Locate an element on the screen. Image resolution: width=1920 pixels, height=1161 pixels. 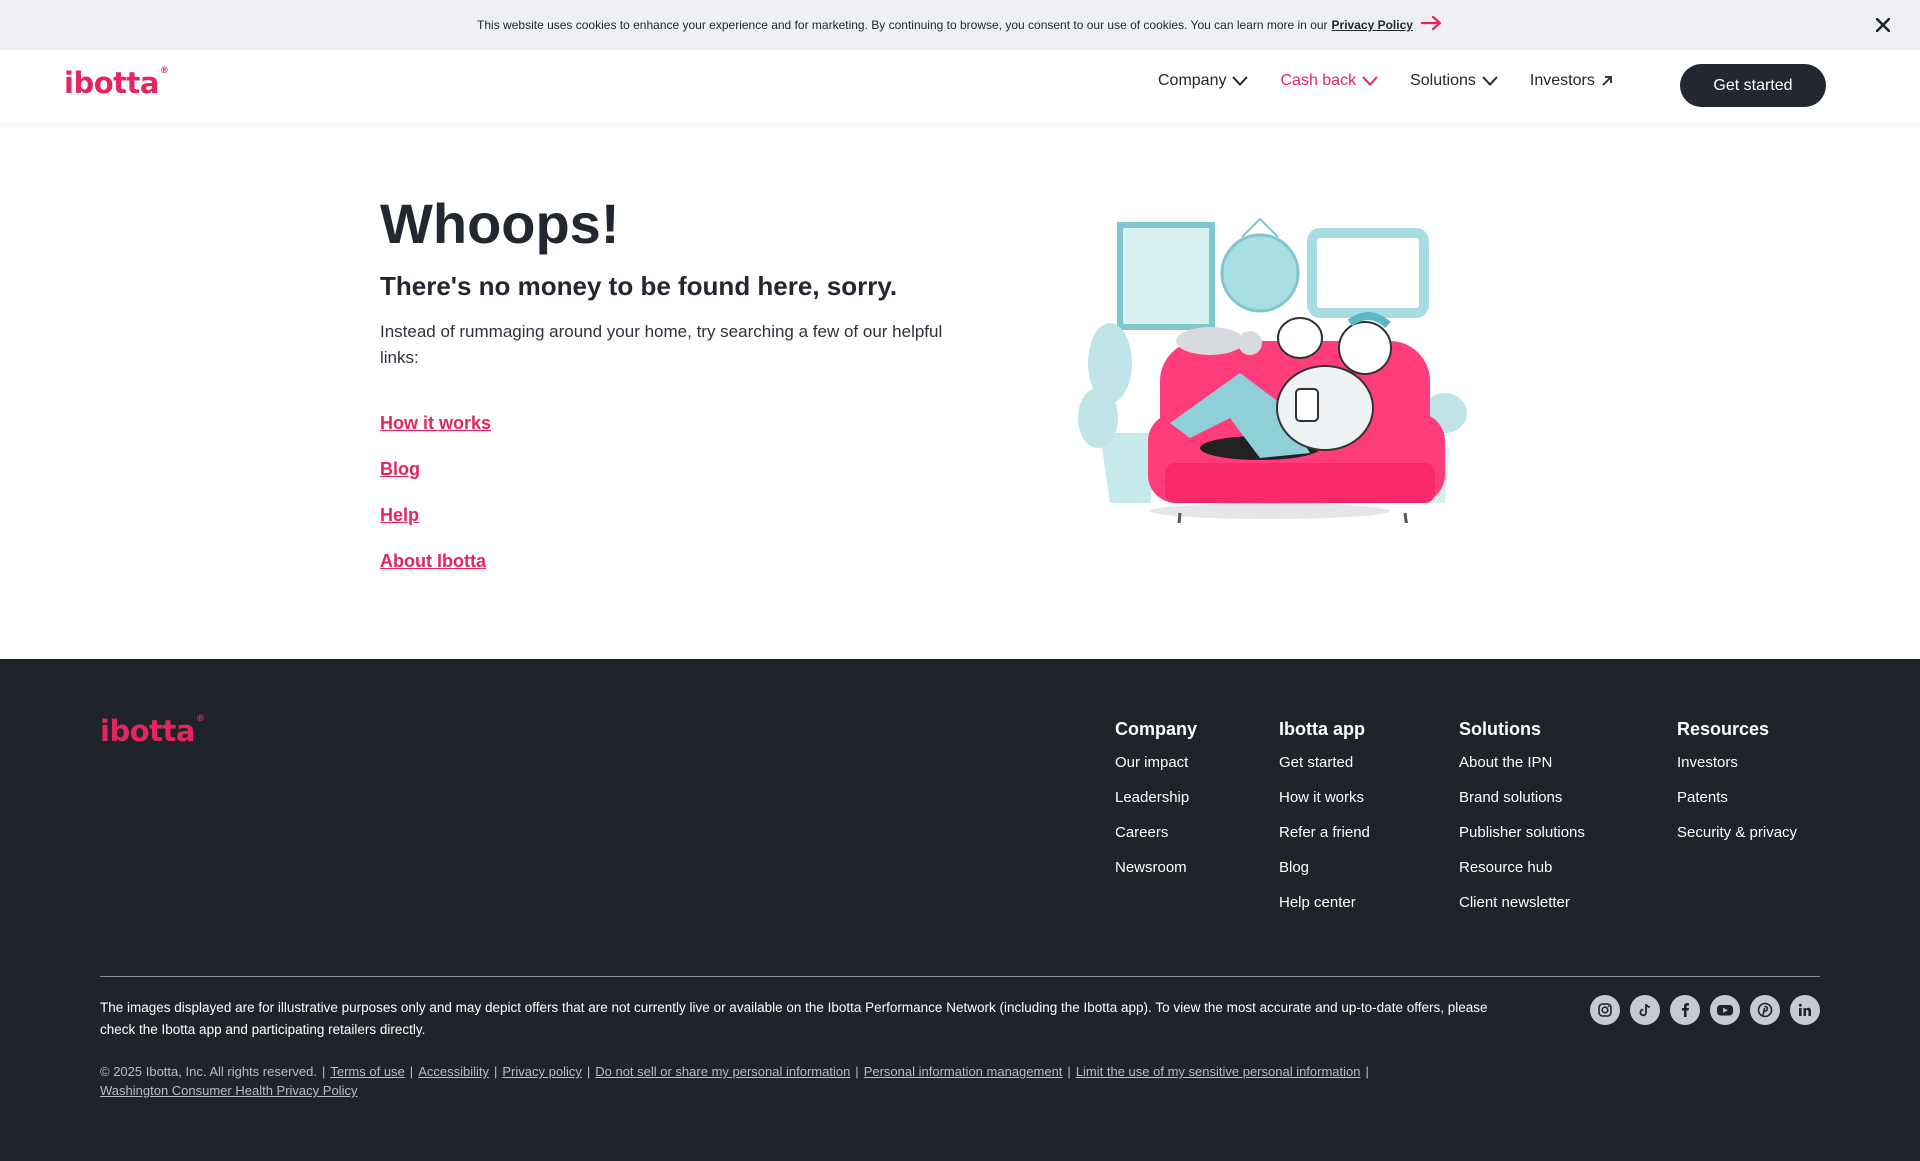
linkedin-icon is located at coordinates (1805, 1010).